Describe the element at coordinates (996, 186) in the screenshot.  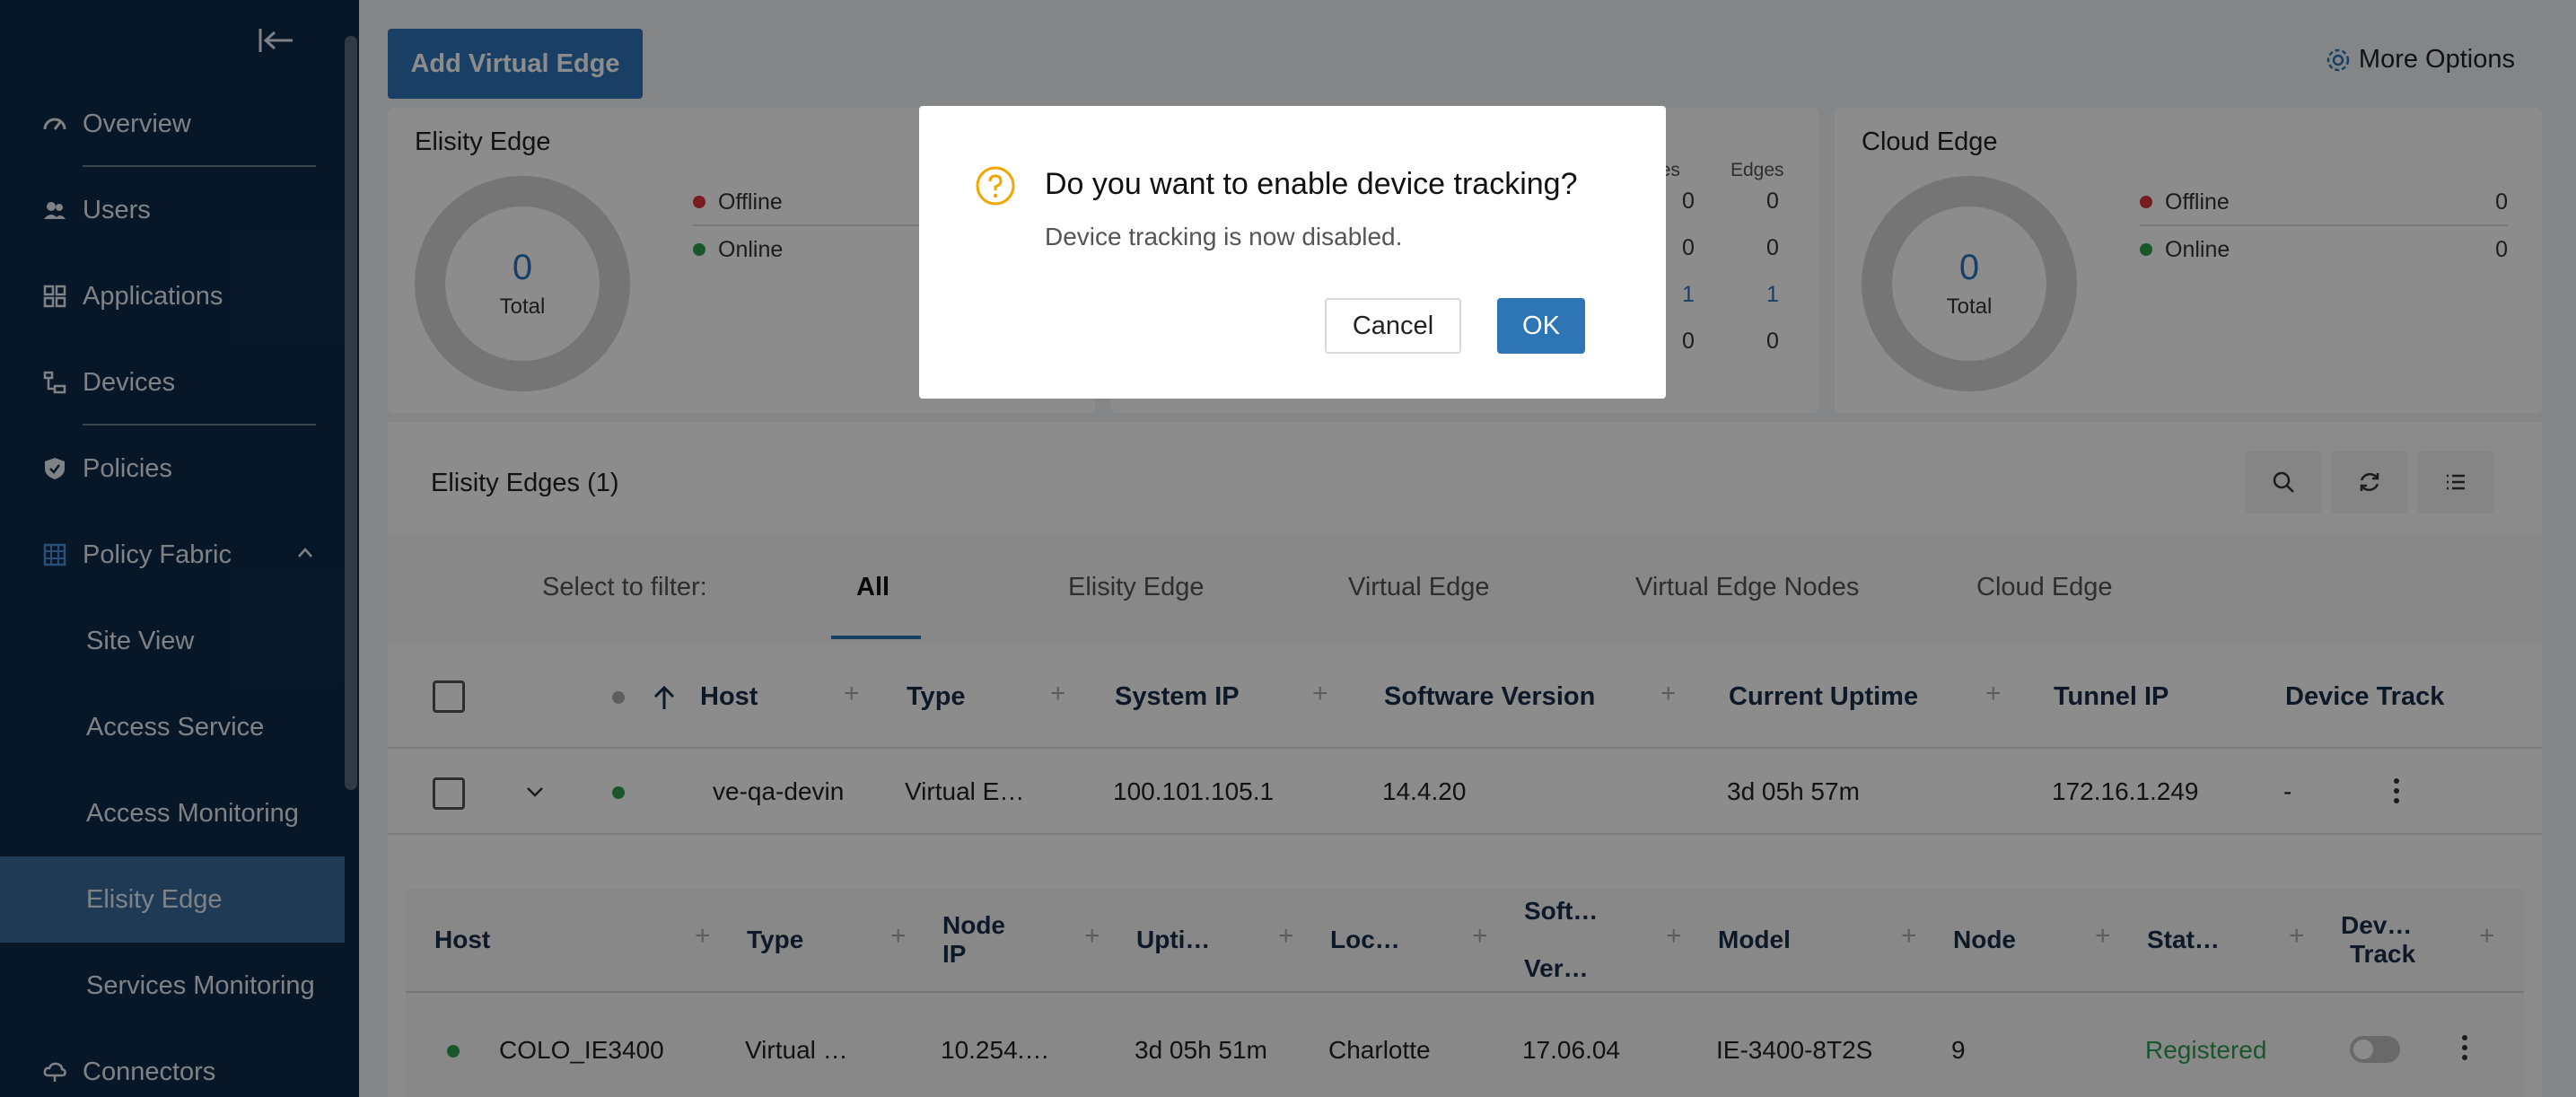
I see `question-icon` at that location.